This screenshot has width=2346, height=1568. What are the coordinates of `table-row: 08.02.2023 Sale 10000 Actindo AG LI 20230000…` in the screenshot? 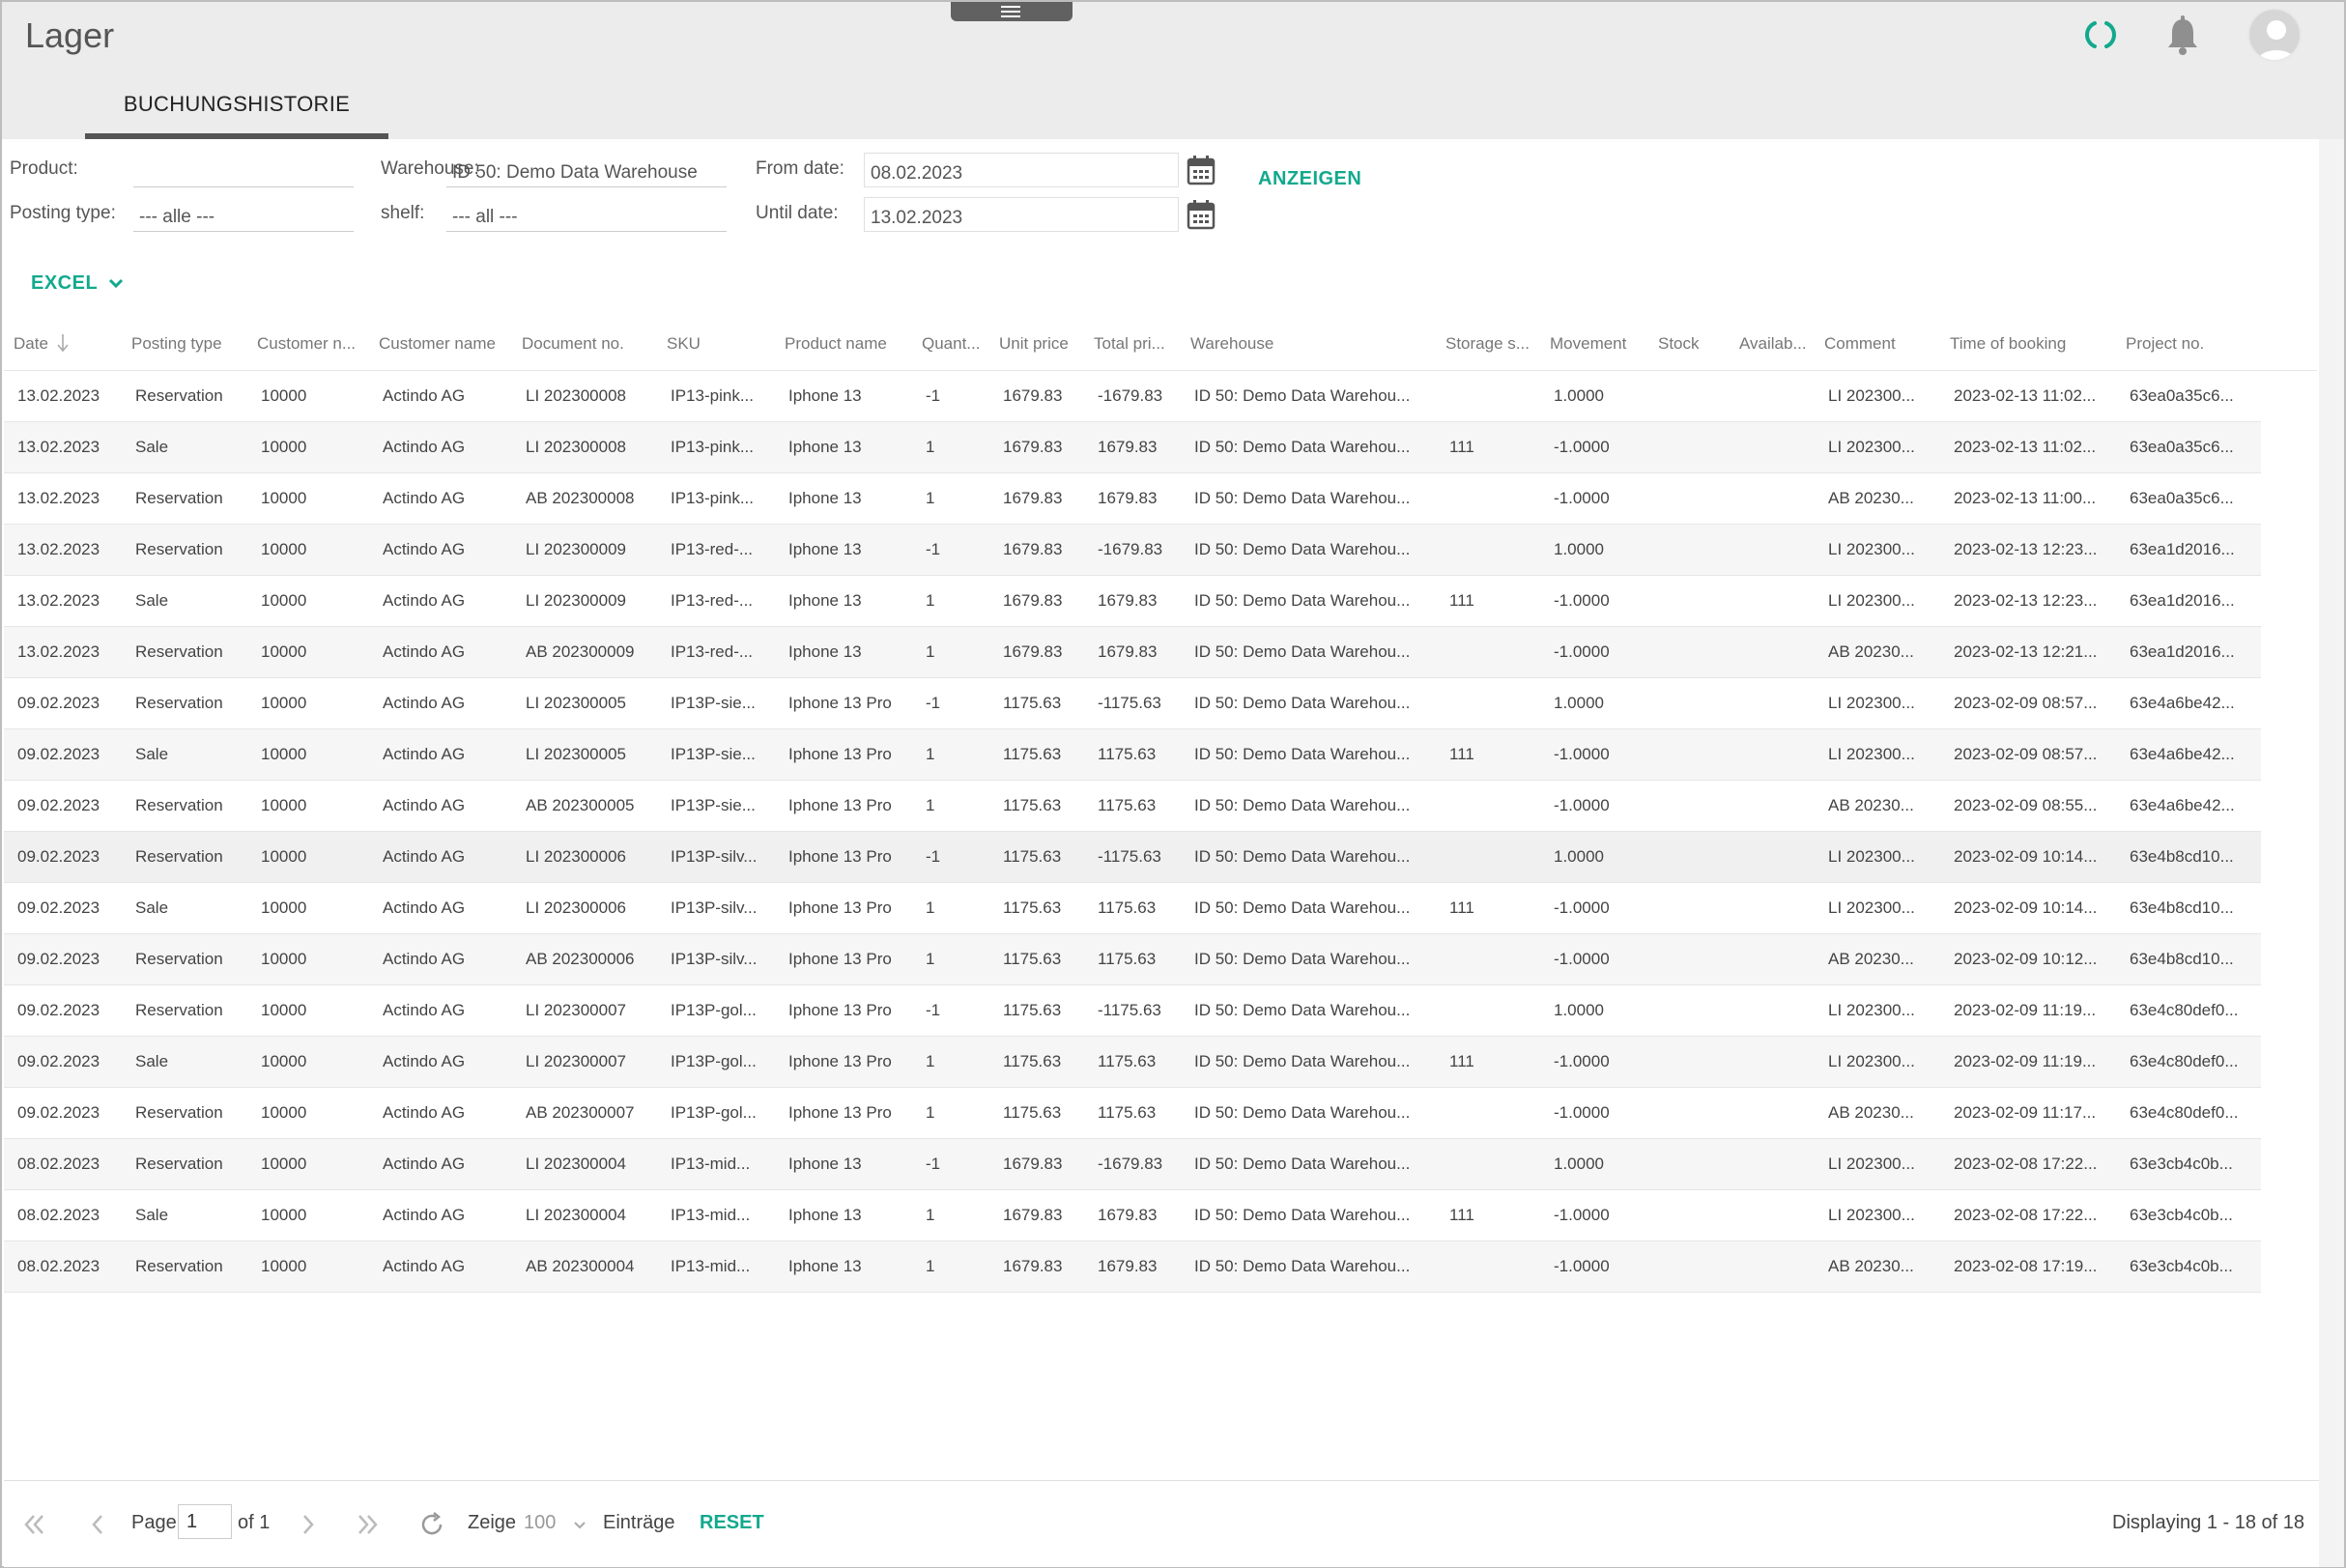 It's located at (1132, 1215).